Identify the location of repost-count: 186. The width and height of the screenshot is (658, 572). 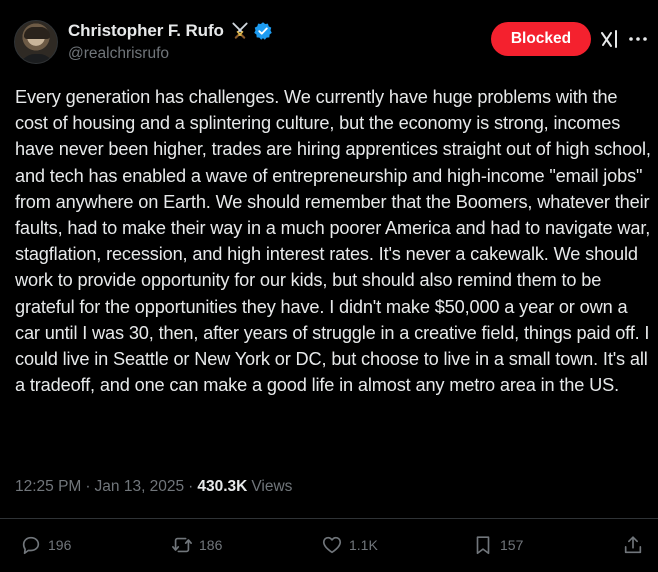
(211, 545).